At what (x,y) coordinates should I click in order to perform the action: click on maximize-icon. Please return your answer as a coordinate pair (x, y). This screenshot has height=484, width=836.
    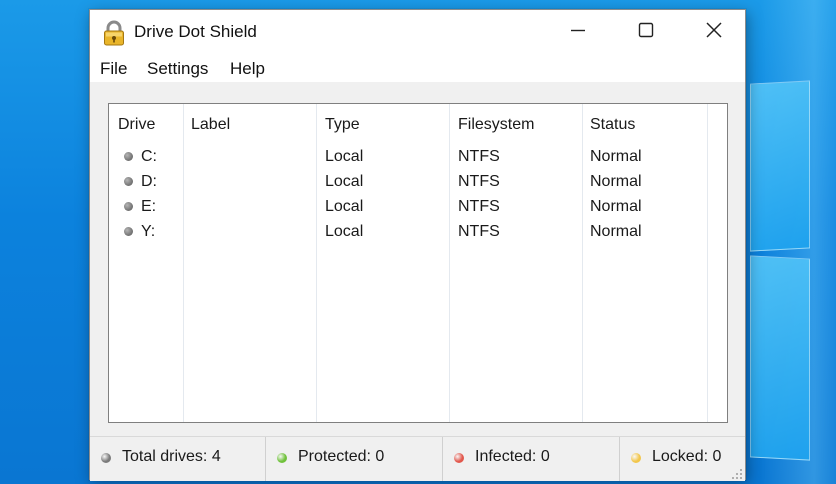
    Looking at the image, I should click on (646, 32).